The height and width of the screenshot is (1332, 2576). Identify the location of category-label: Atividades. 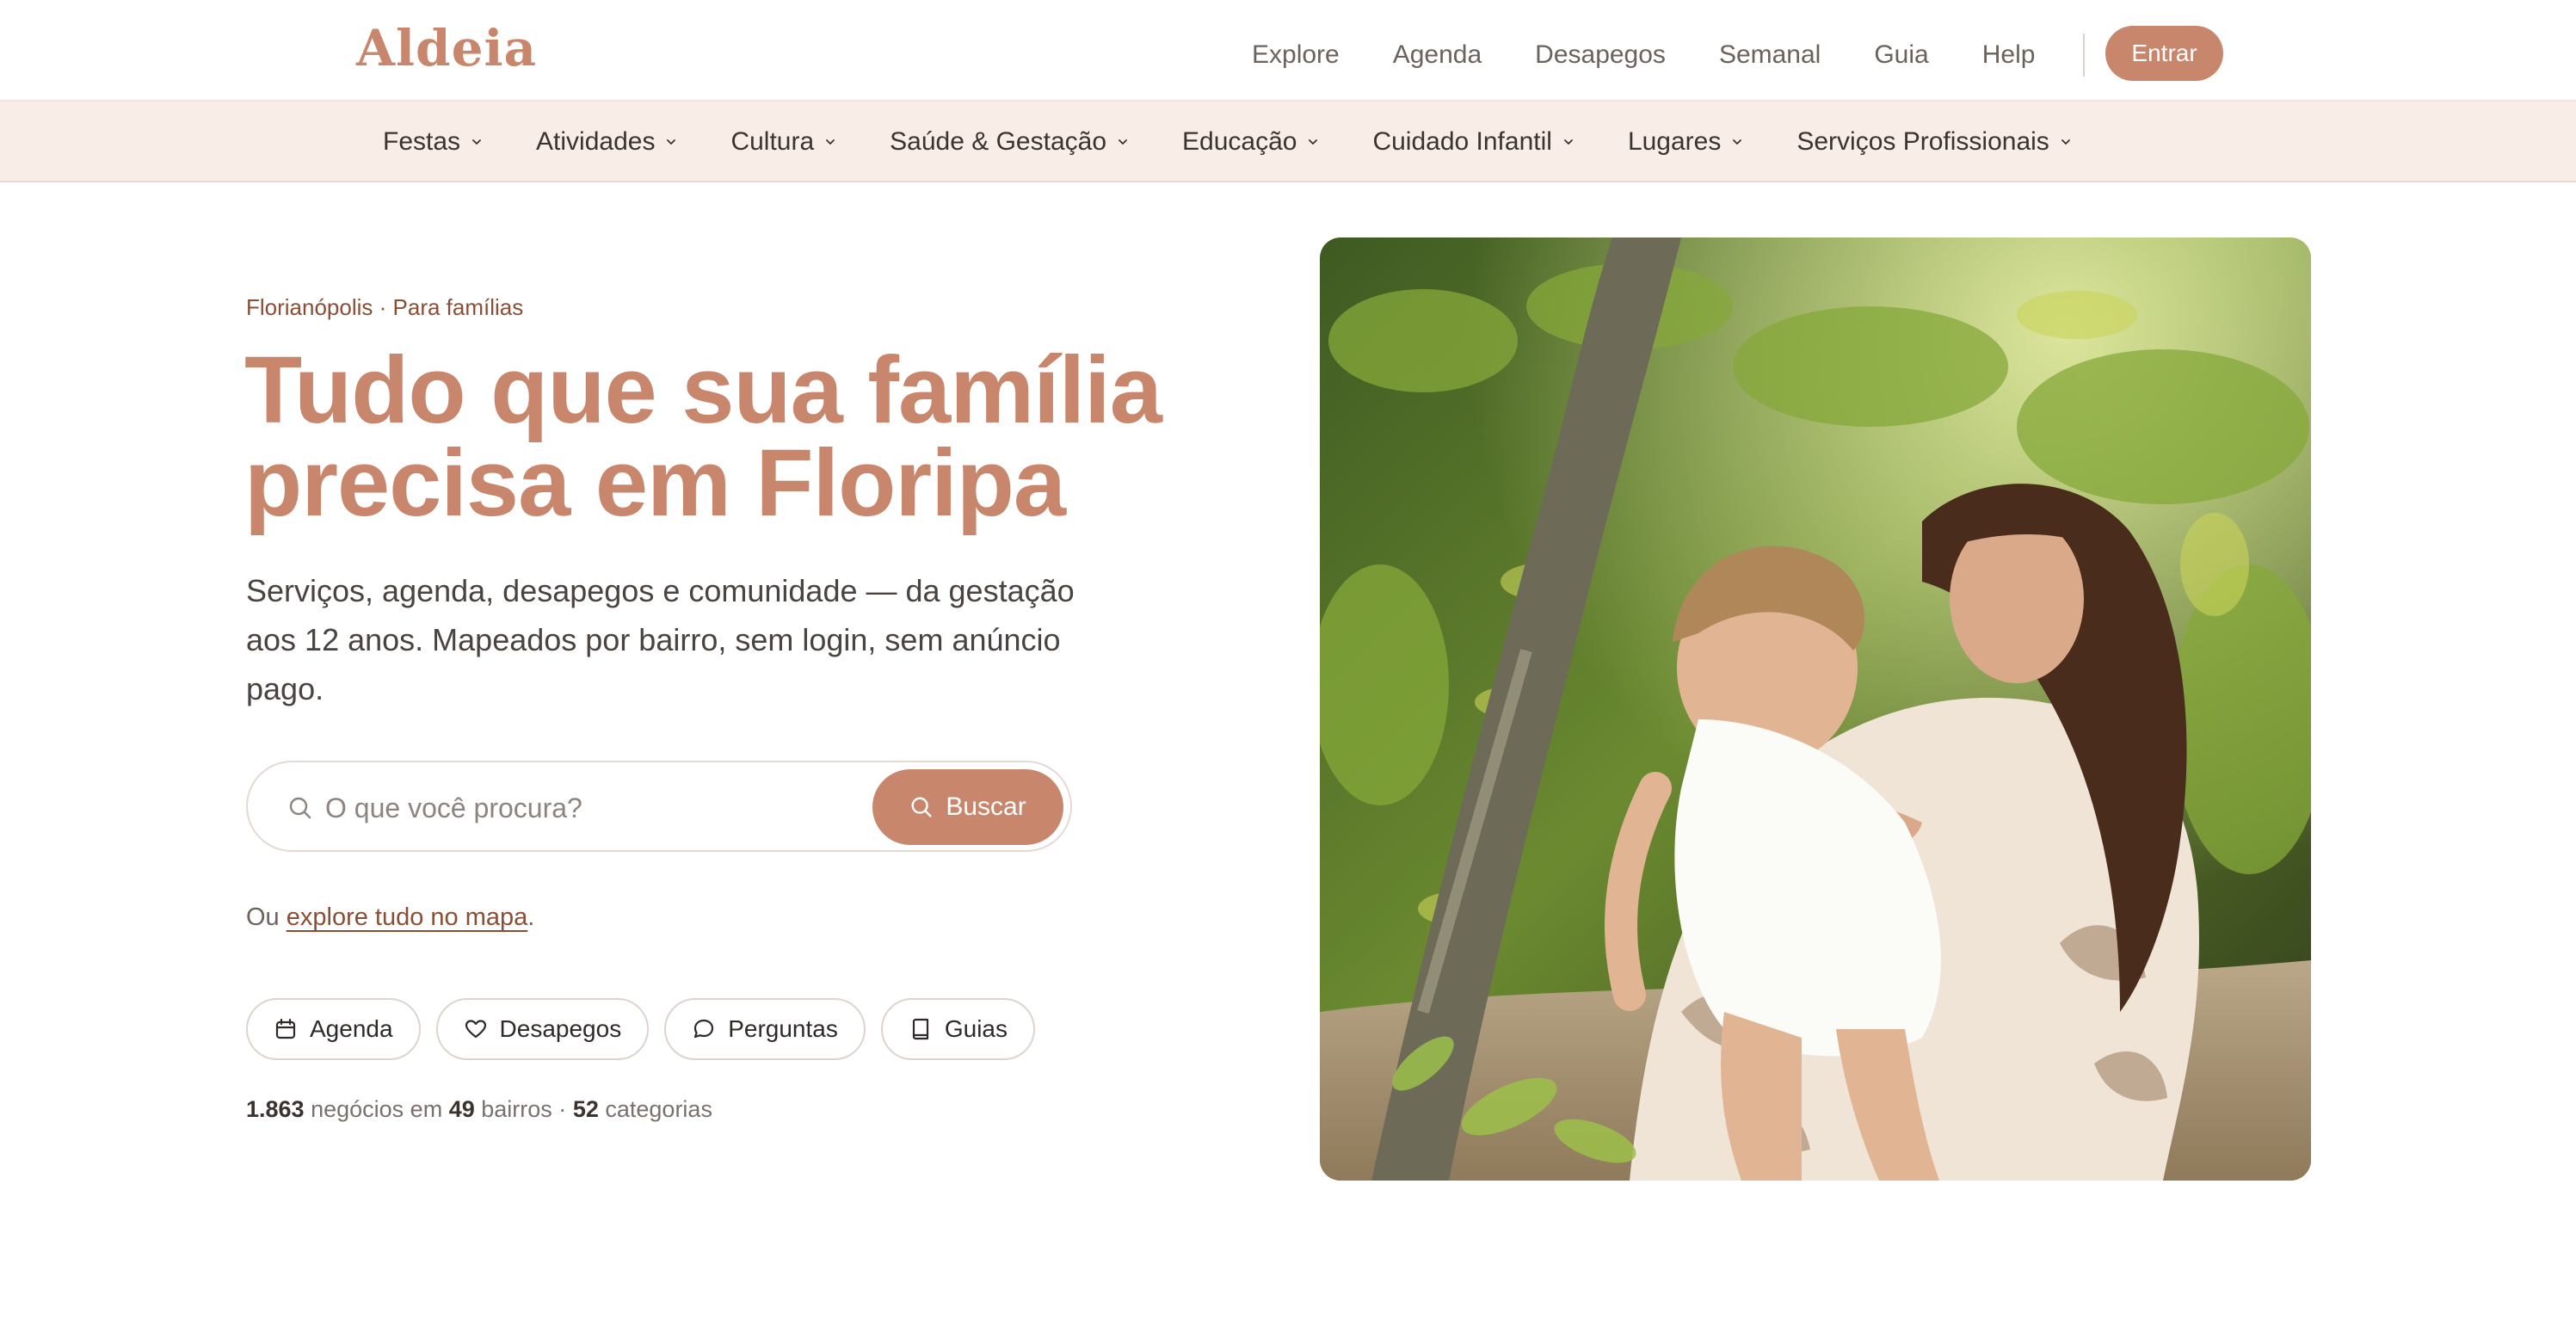
(596, 141).